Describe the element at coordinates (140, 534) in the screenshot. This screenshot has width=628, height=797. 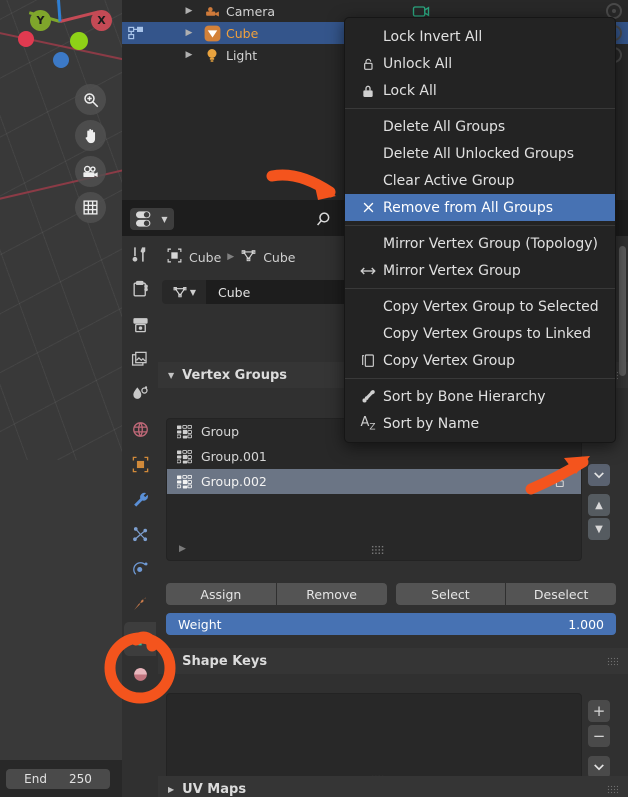
I see `tab-particles` at that location.